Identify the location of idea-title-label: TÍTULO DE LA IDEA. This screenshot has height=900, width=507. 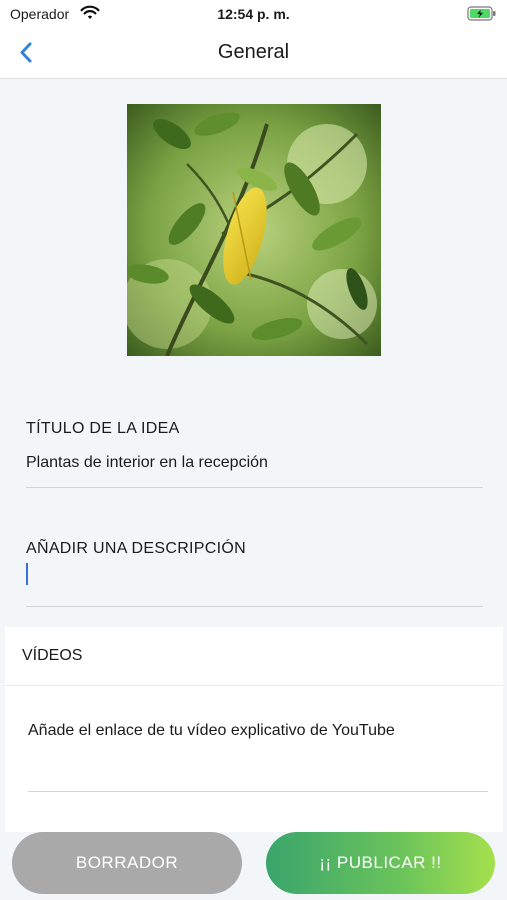
(103, 428).